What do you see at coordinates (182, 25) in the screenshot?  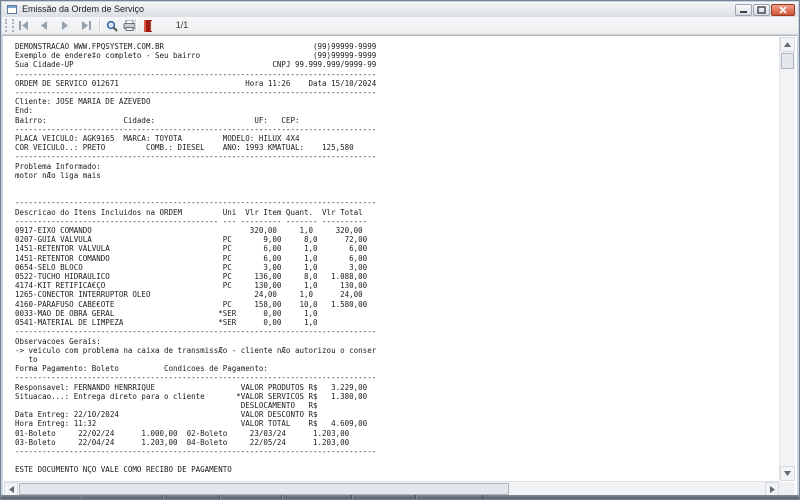 I see `page-indicator: 1/1` at bounding box center [182, 25].